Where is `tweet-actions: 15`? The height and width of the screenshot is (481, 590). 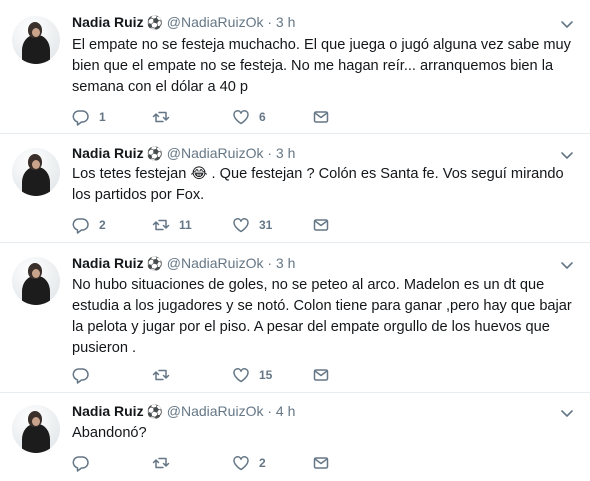 tweet-actions: 15 is located at coordinates (222, 375).